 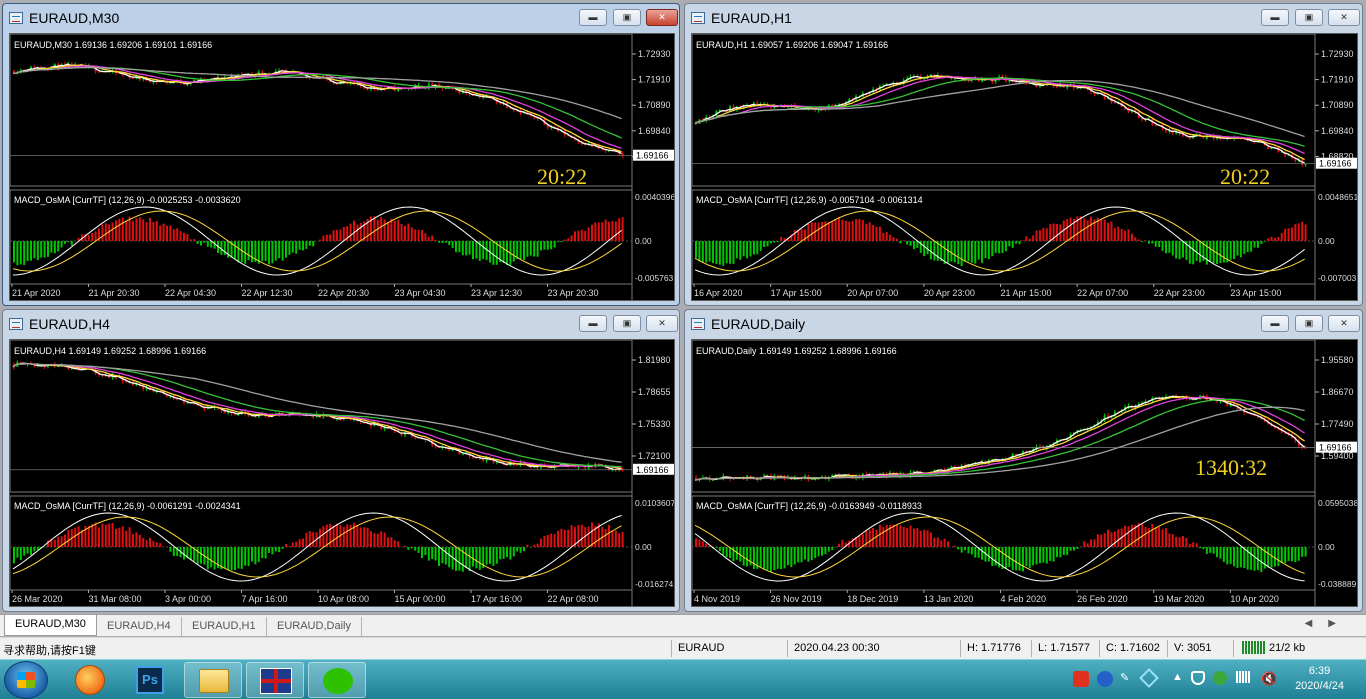 What do you see at coordinates (224, 626) in the screenshot?
I see `tab-euraud-h1: EURAUD,H1` at bounding box center [224, 626].